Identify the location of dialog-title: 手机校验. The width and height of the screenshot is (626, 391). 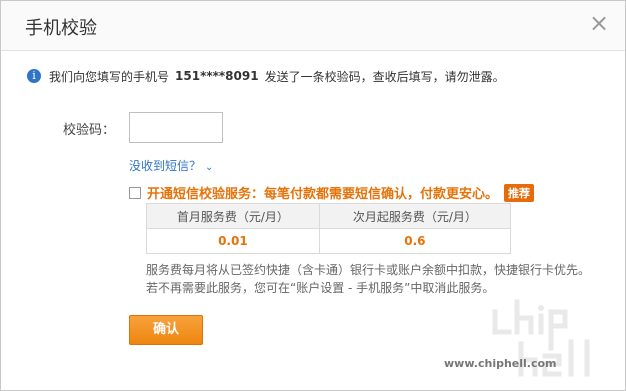
(61, 28).